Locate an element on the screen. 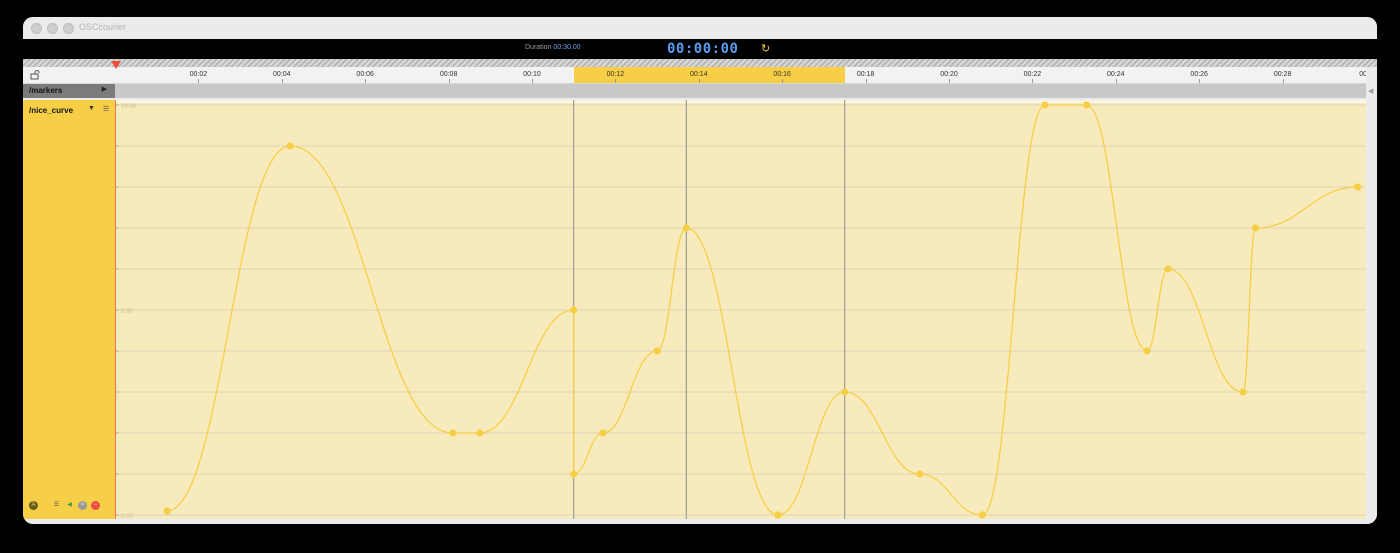 This screenshot has height=553, width=1400. ruler-tick-label: 00:12 is located at coordinates (615, 74).